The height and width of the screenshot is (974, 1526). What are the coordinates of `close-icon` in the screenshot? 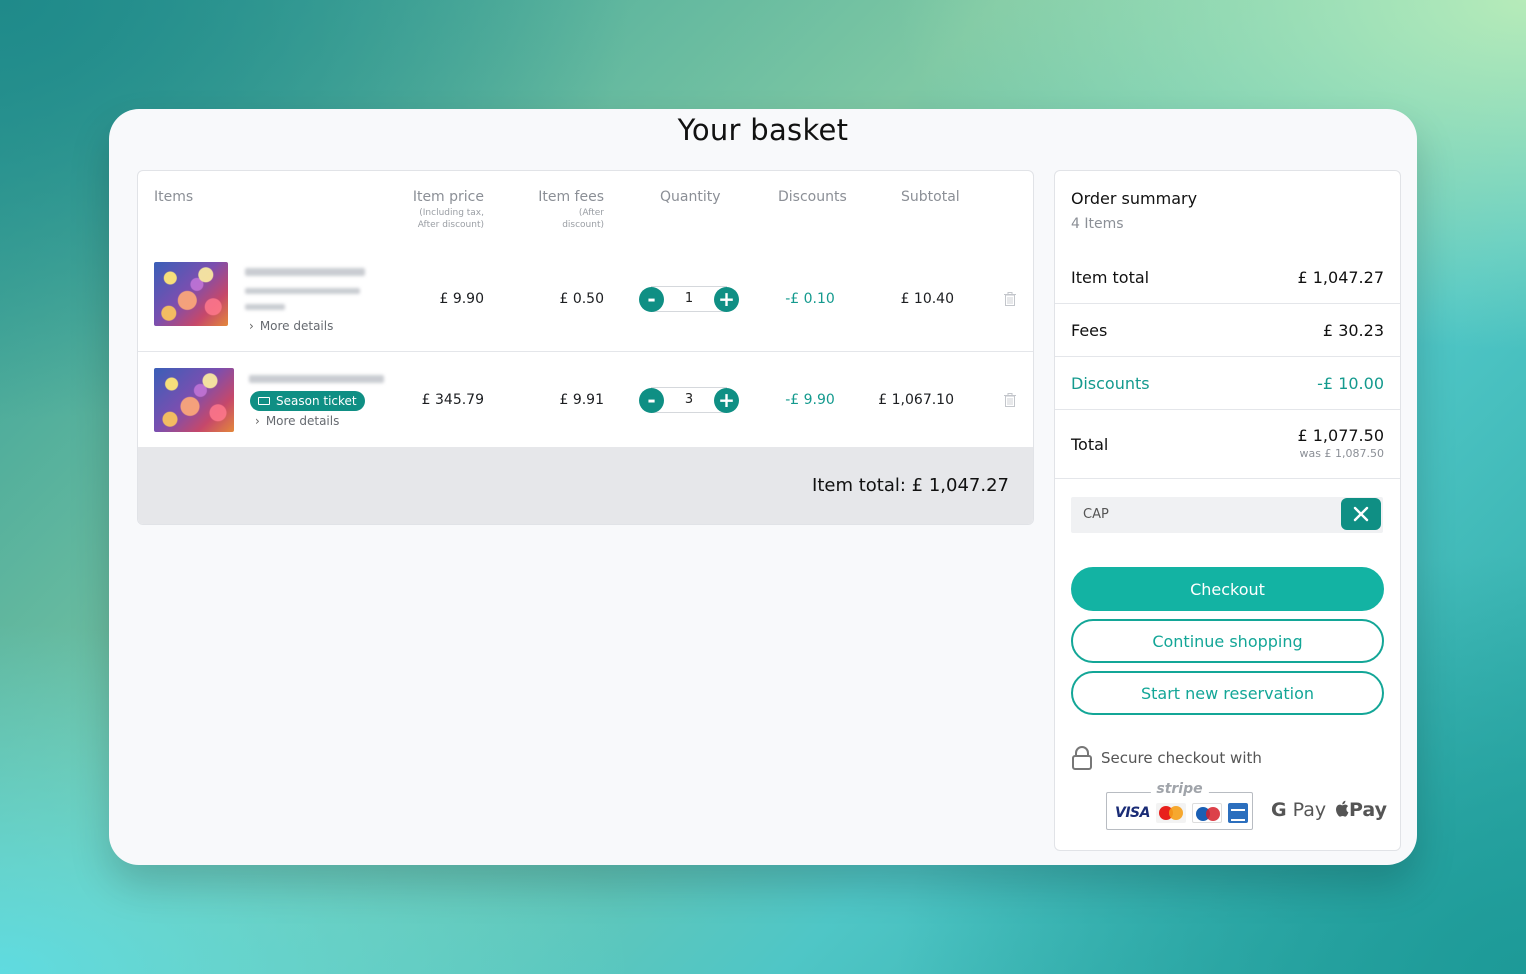 It's located at (1361, 514).